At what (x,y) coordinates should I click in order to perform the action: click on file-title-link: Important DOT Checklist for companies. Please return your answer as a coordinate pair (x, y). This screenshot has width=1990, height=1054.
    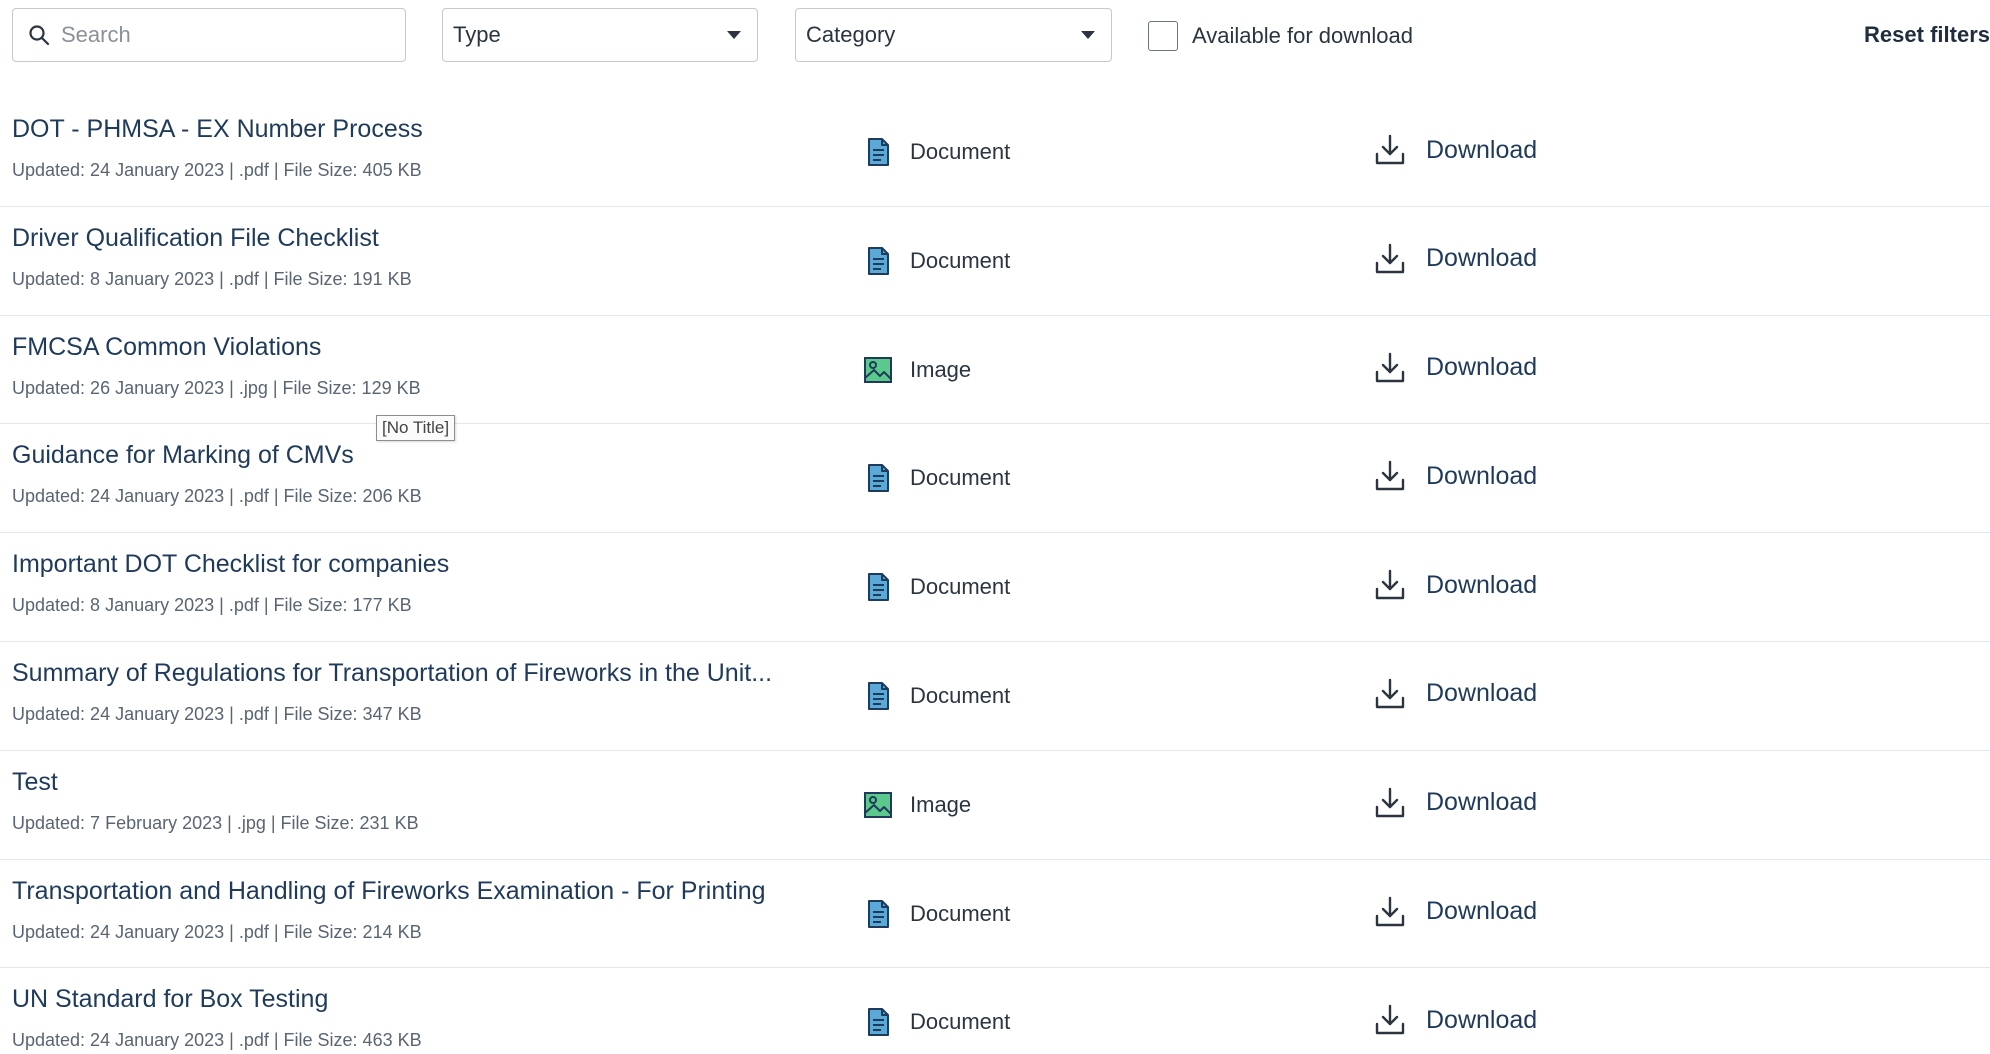
    Looking at the image, I should click on (230, 564).